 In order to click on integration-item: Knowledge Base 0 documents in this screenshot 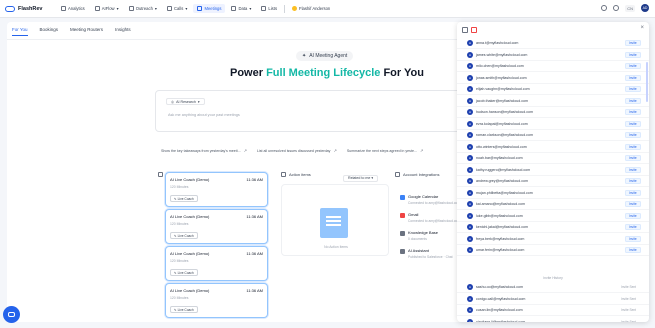, I will do `click(419, 235)`.